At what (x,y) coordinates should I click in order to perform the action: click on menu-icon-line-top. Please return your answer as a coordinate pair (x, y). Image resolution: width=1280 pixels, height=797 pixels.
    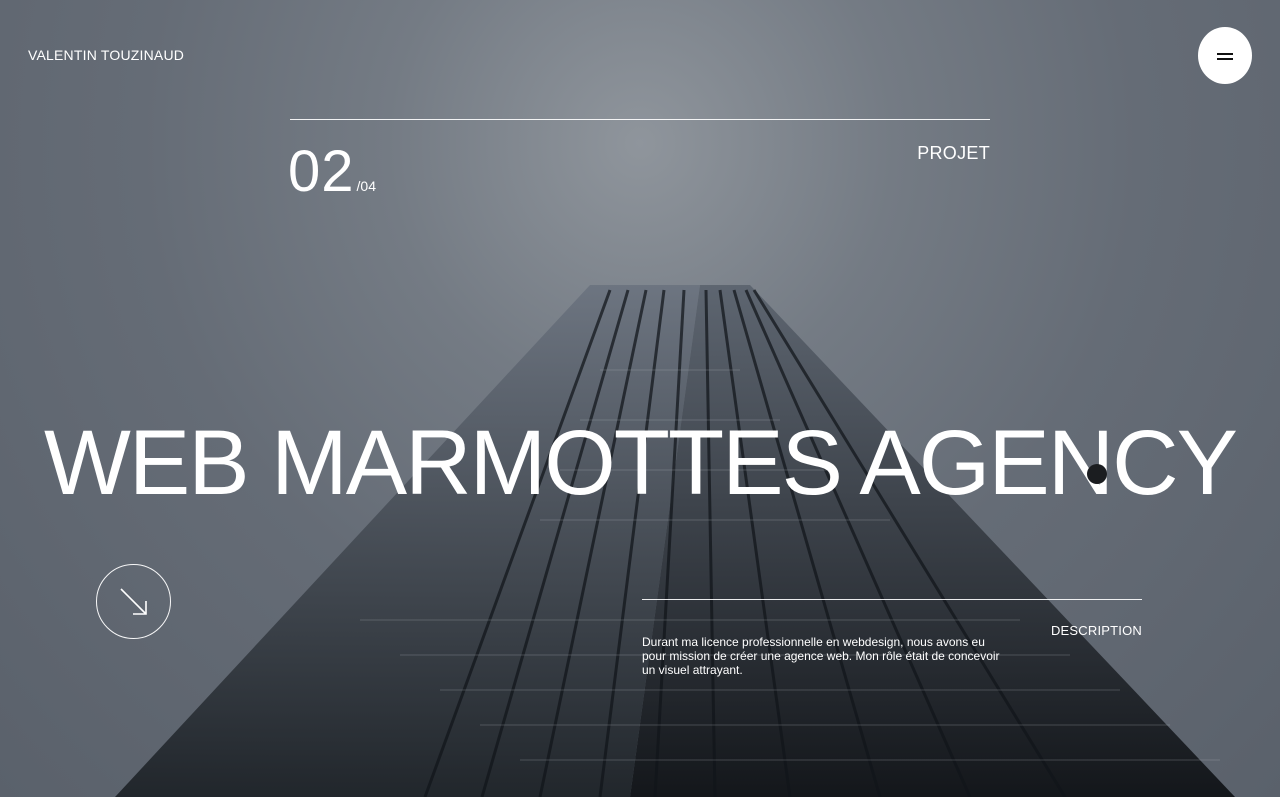
    Looking at the image, I should click on (1225, 54).